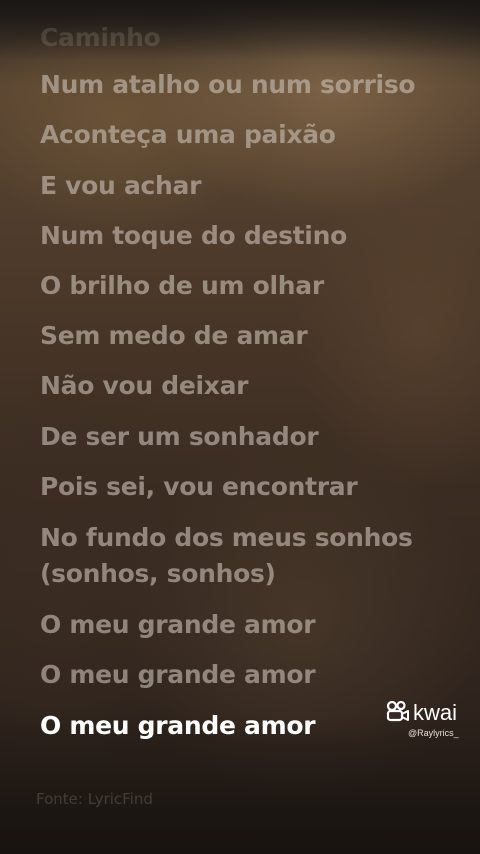 This screenshot has height=854, width=480. I want to click on kwai-brand: kwai, so click(435, 712).